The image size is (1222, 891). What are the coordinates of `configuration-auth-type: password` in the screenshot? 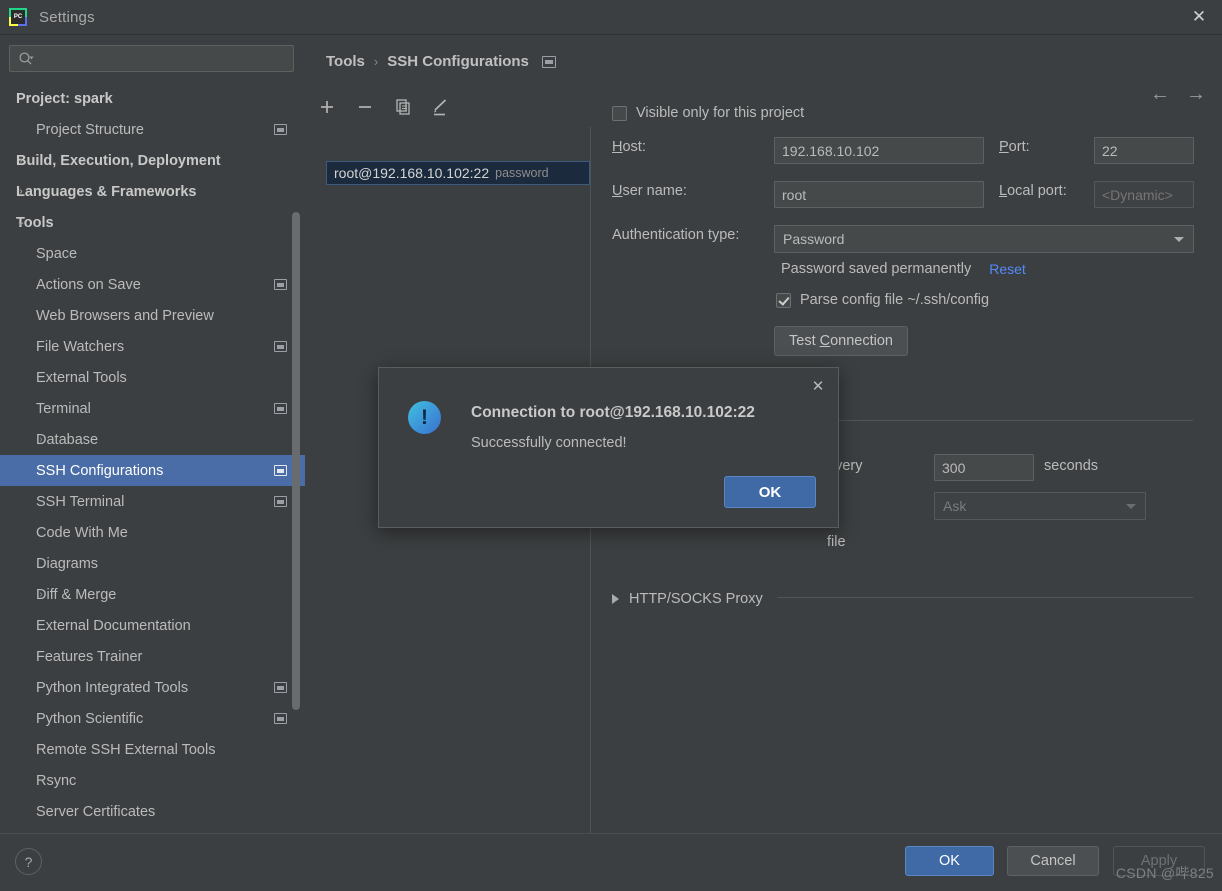 It's located at (522, 173).